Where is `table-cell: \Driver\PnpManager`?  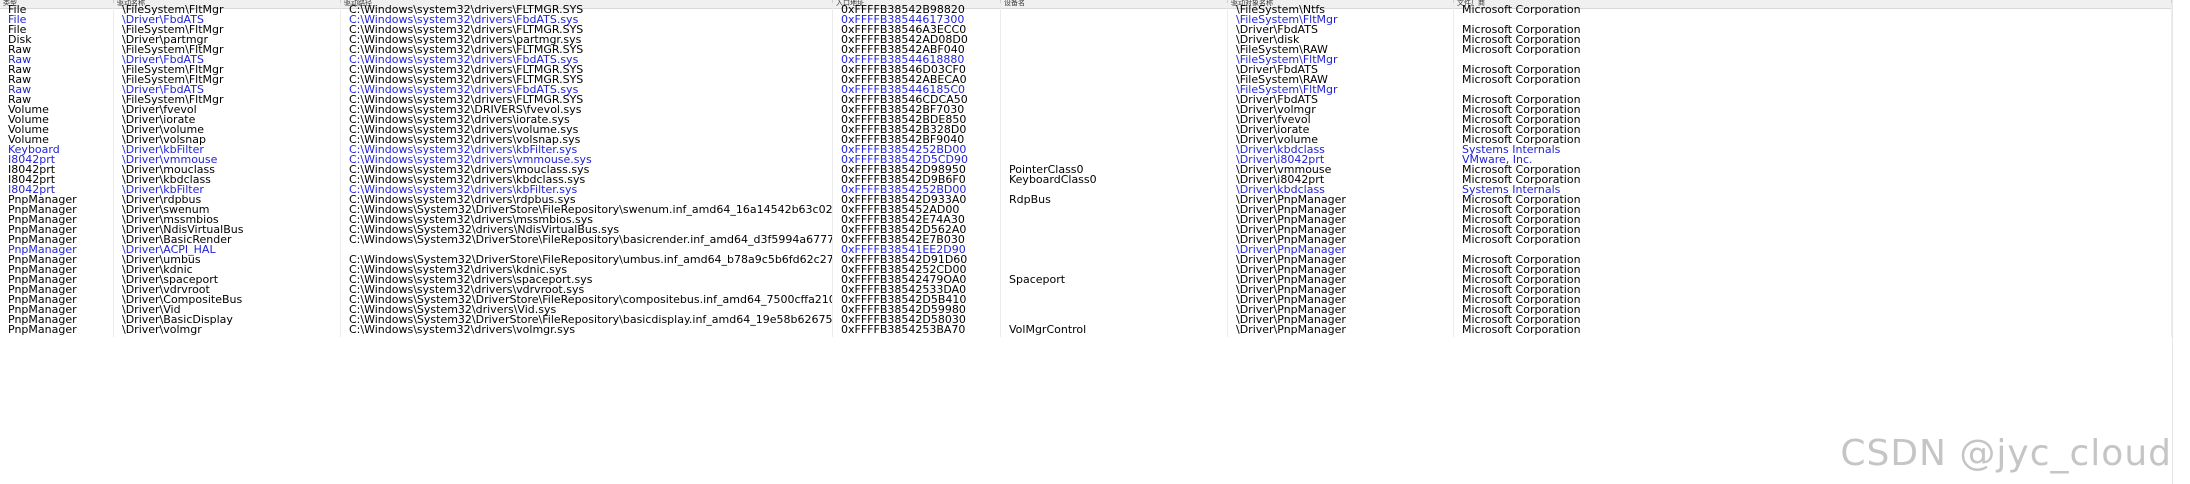
table-cell: \Driver\PnpManager is located at coordinates (1341, 330).